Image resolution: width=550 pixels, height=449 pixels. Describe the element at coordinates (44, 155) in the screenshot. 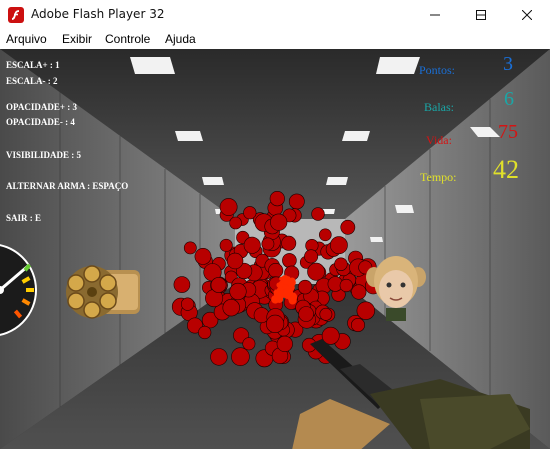

I see `hint-visibilidade: VISIBILIDADE : 5` at that location.